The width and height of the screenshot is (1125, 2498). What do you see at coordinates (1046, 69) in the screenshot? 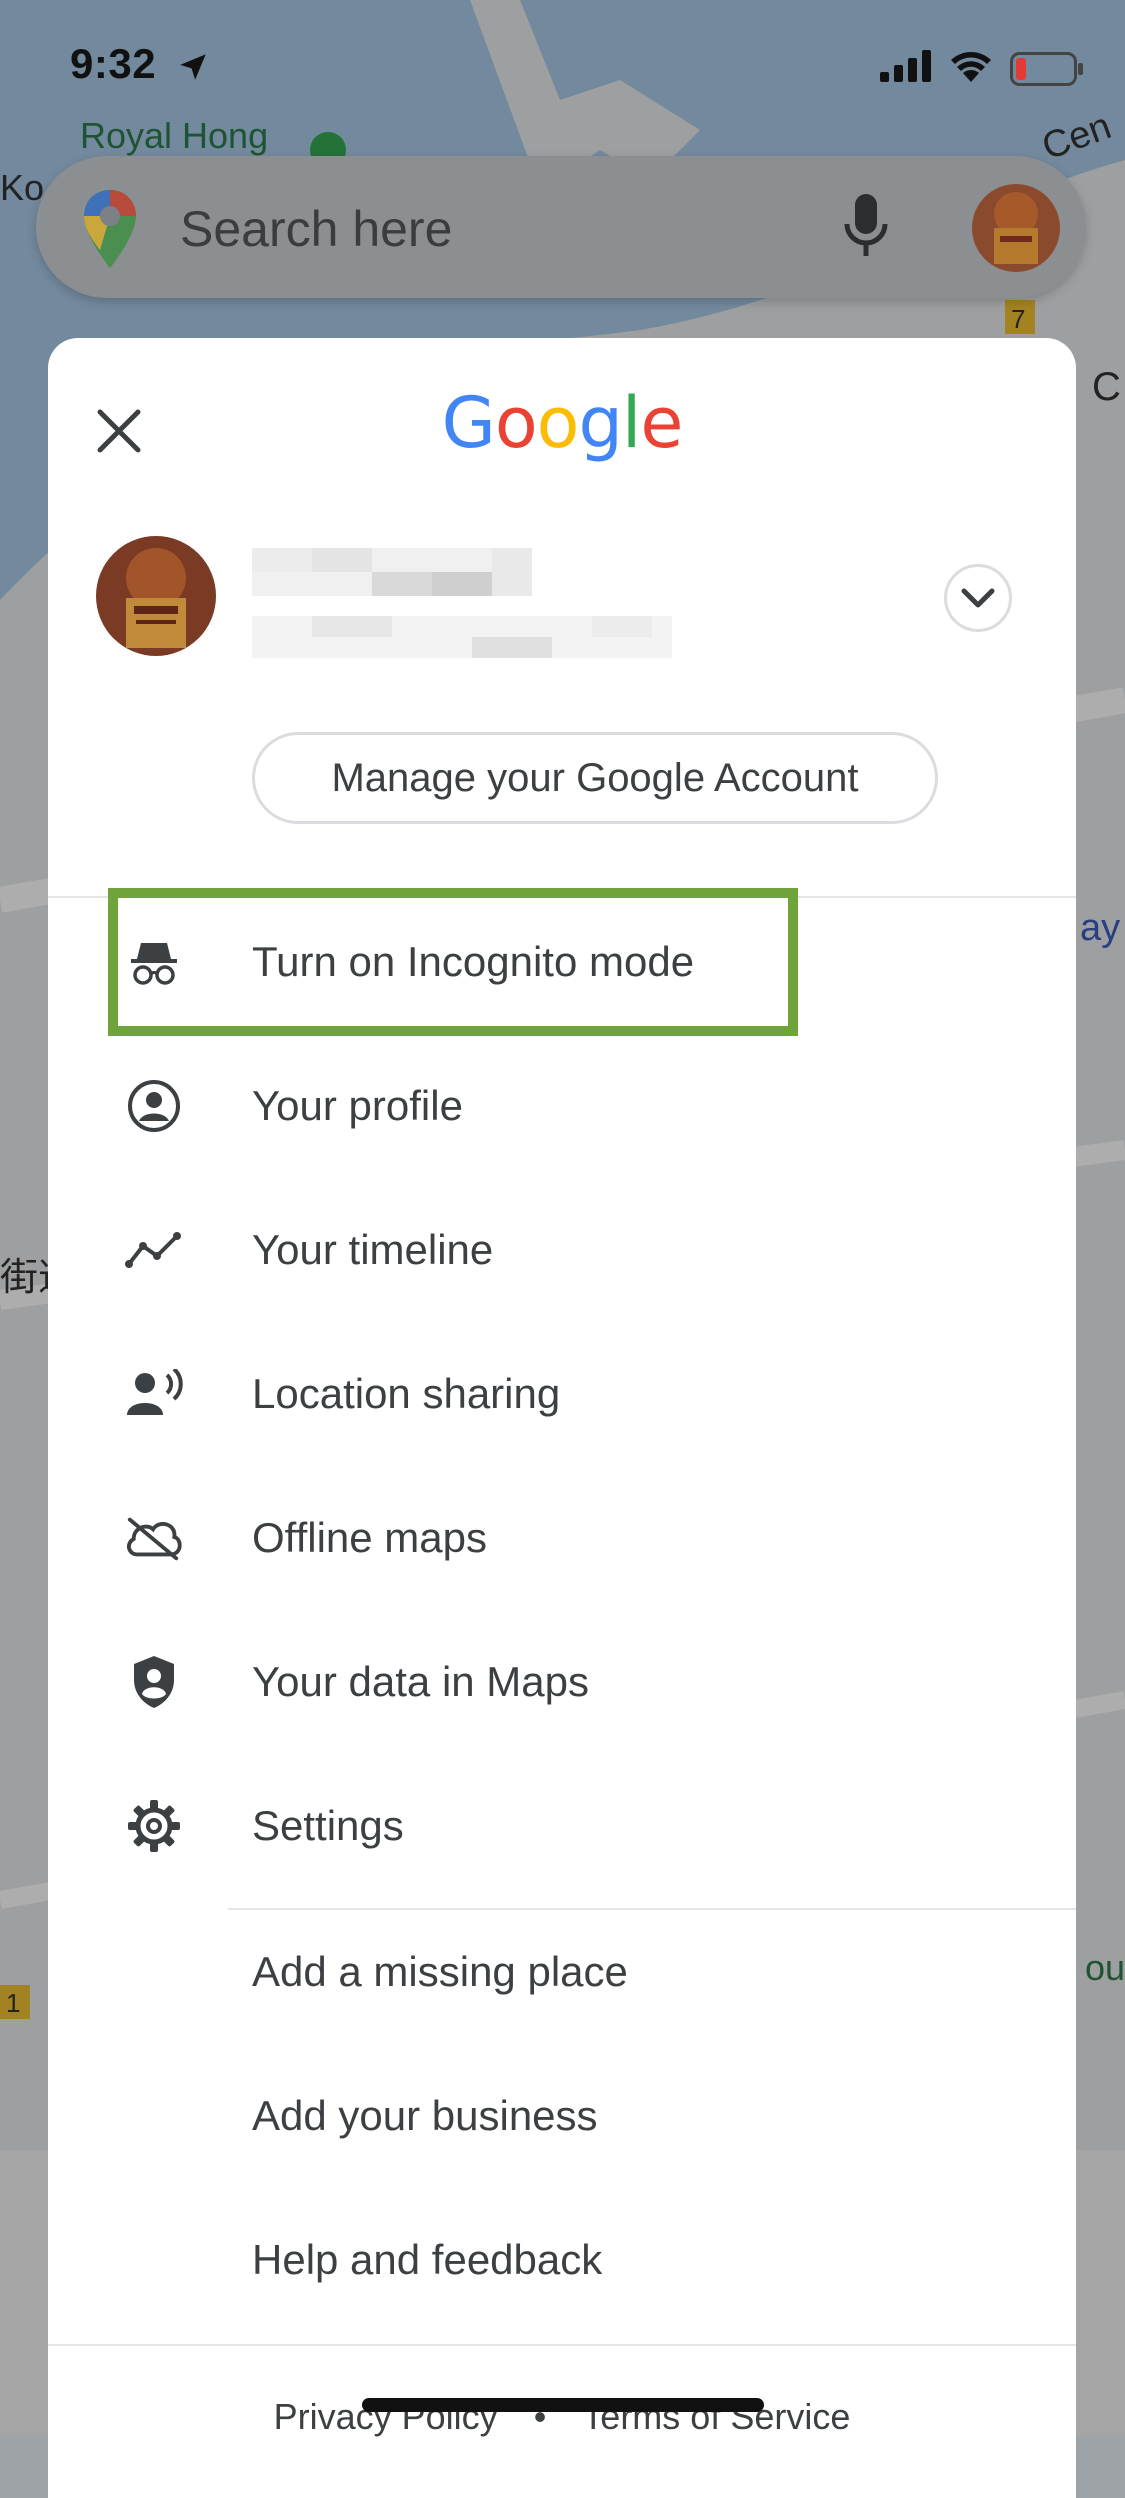
I see `battery-low-icon` at bounding box center [1046, 69].